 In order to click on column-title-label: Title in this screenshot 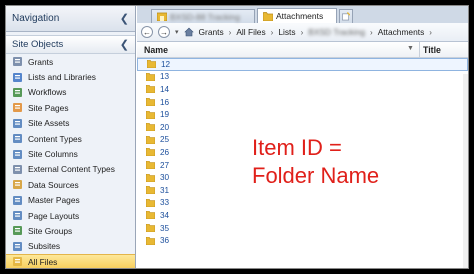, I will do `click(432, 50)`.